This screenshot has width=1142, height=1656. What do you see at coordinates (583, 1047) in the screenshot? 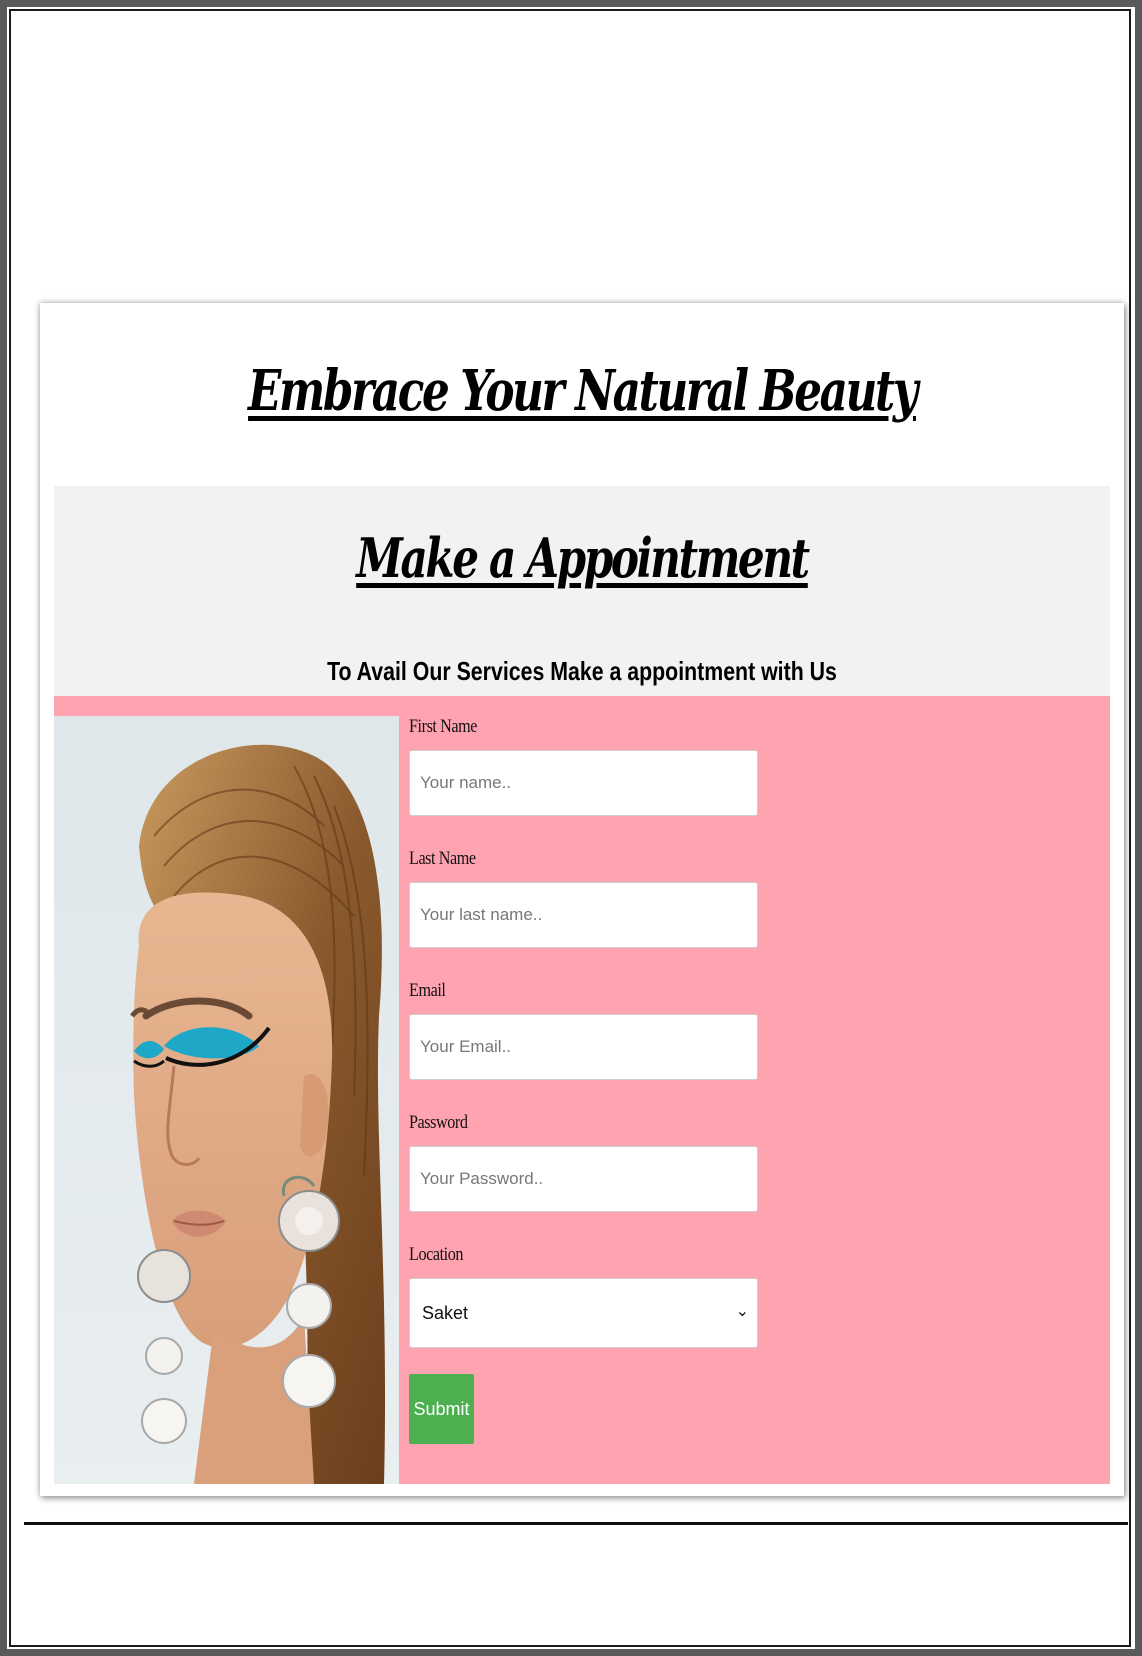
I see `email-input` at bounding box center [583, 1047].